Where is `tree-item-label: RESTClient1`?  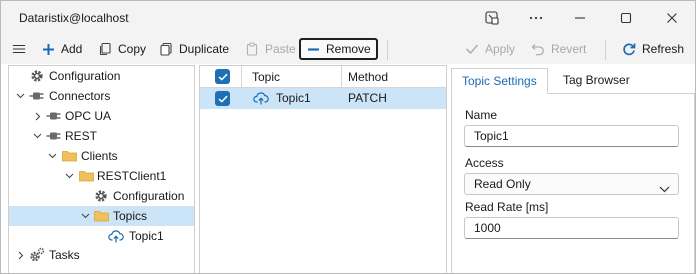 tree-item-label: RESTClient1 is located at coordinates (132, 176).